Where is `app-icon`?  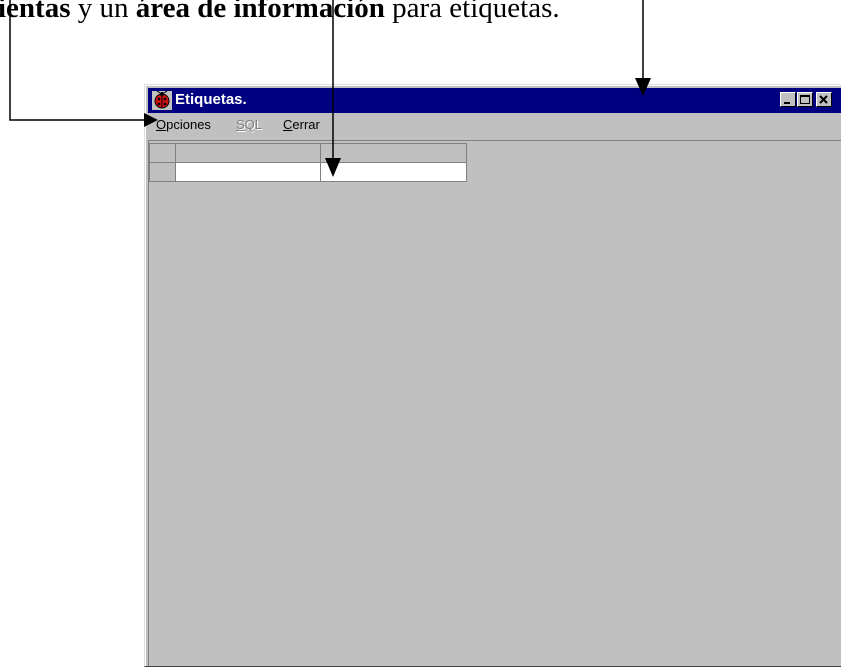 app-icon is located at coordinates (162, 100).